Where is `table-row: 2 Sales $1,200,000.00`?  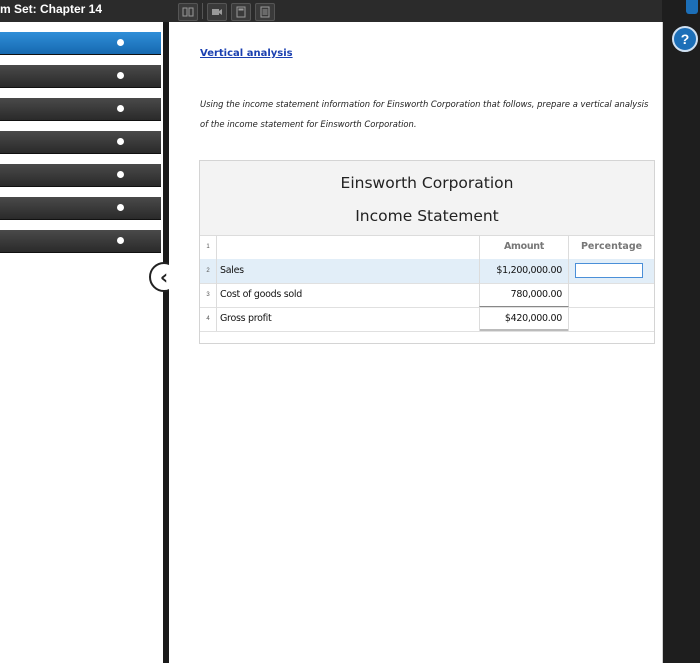 table-row: 2 Sales $1,200,000.00 is located at coordinates (427, 271).